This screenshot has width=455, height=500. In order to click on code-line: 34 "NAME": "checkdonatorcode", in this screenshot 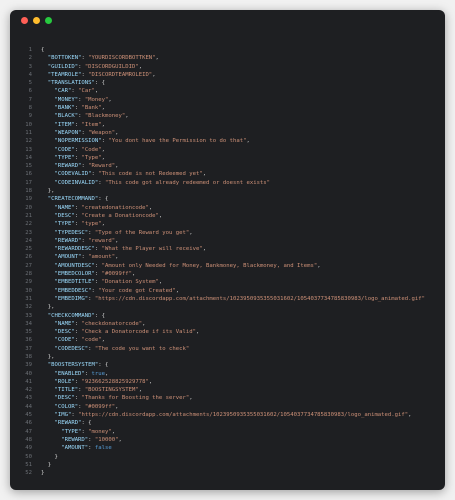, I will do `click(227, 324)`.